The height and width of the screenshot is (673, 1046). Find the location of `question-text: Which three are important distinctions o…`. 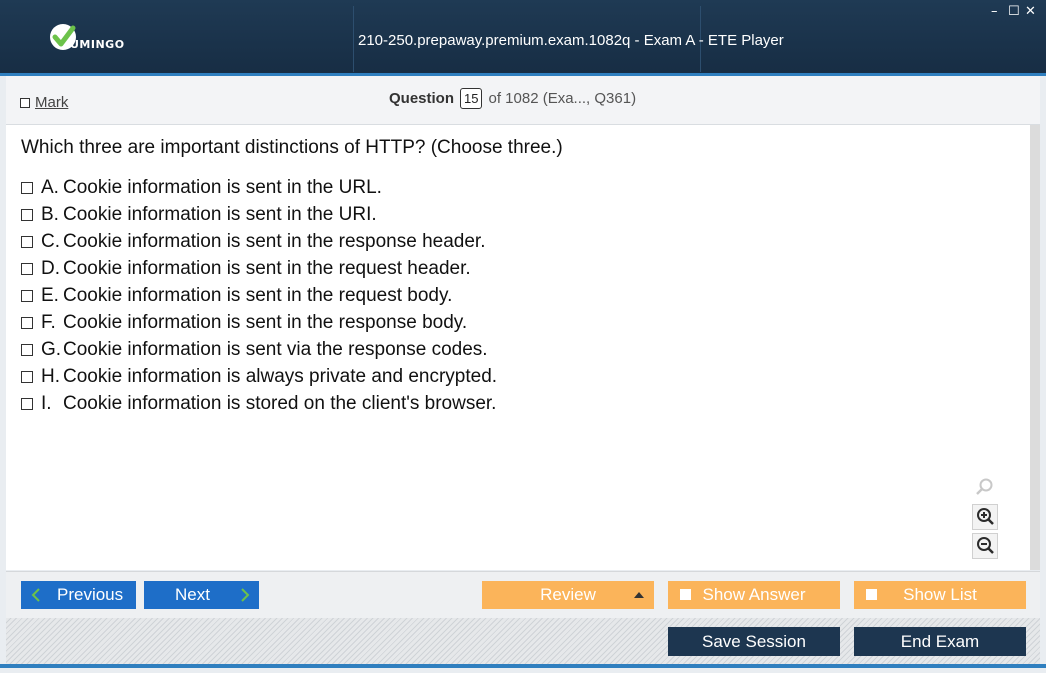

question-text: Which three are important distinctions o… is located at coordinates (292, 147).